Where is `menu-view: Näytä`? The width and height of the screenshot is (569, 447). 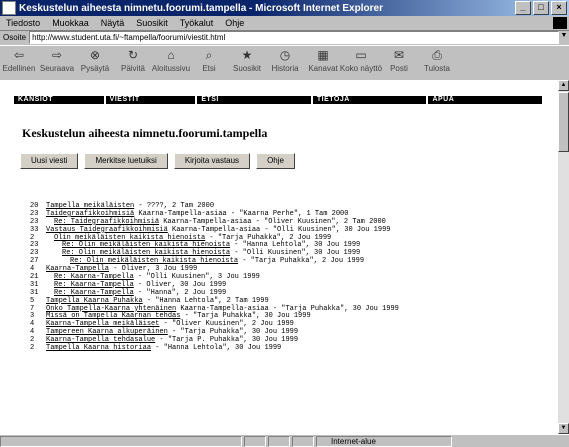 menu-view: Näytä is located at coordinates (113, 23).